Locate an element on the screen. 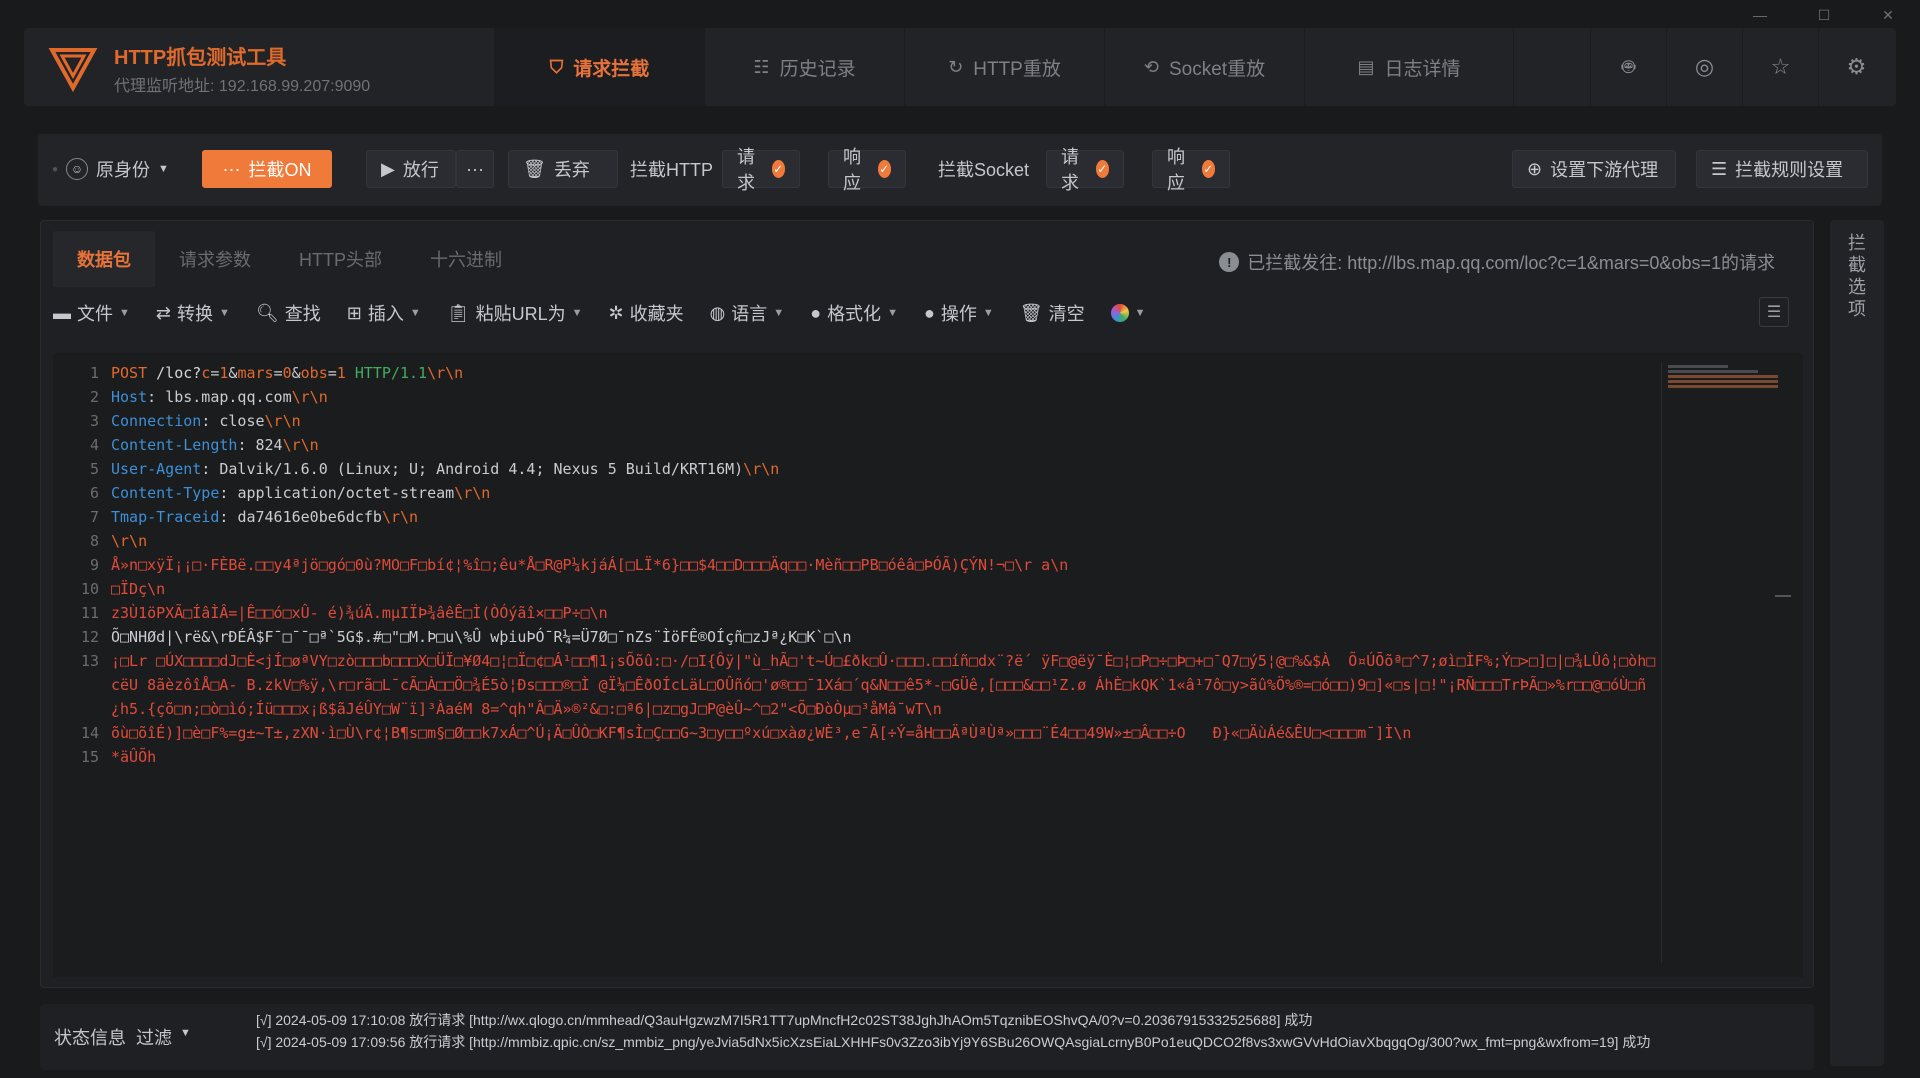 The image size is (1920, 1078). code-minimap is located at coordinates (1726, 663).